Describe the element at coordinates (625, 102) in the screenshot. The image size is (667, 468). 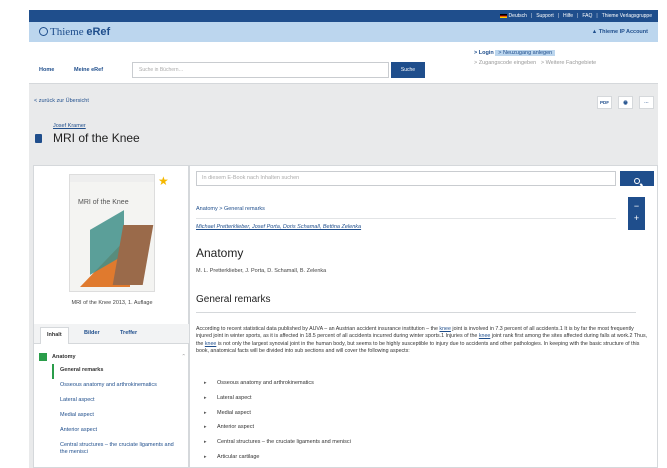
I see `print-button: 🖶` at that location.